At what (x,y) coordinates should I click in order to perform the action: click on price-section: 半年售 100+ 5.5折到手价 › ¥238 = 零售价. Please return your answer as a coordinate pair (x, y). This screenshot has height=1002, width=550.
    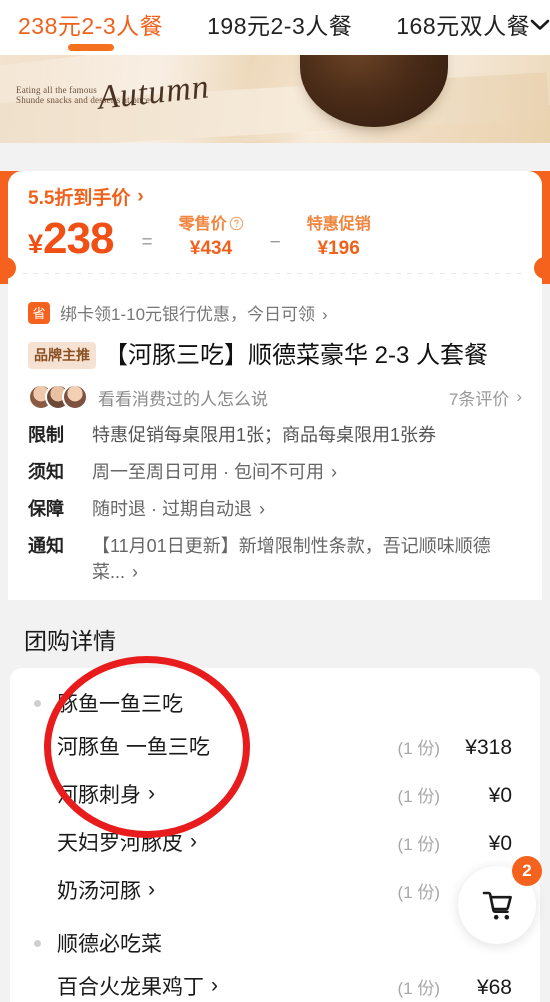
    Looking at the image, I should click on (275, 228).